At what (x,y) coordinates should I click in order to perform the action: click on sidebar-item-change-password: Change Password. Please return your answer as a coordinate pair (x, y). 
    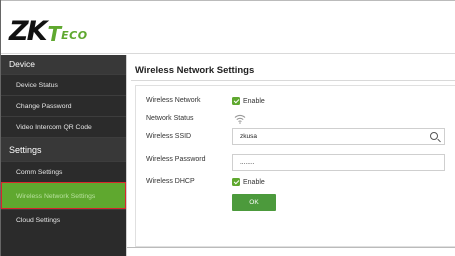
    Looking at the image, I should click on (63, 105).